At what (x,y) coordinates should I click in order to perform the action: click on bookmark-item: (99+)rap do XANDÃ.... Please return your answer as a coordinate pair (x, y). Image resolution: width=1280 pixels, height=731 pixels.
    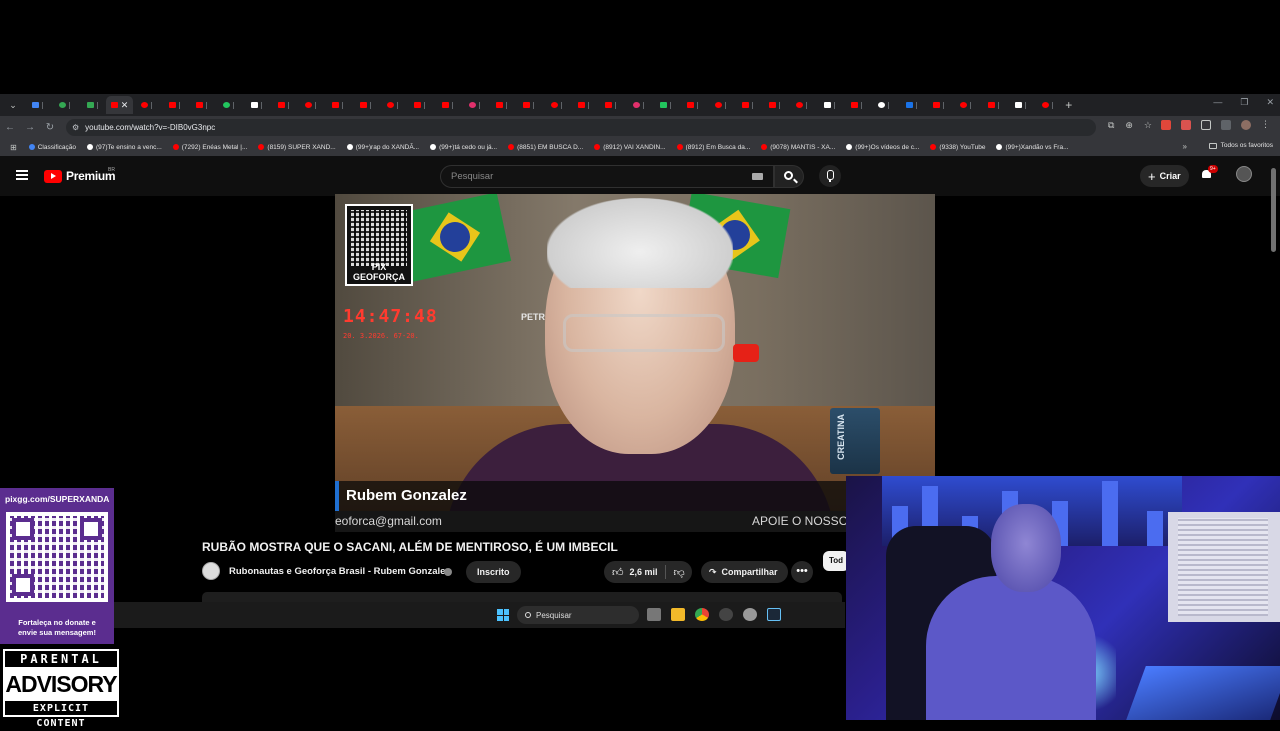
    Looking at the image, I should click on (382, 147).